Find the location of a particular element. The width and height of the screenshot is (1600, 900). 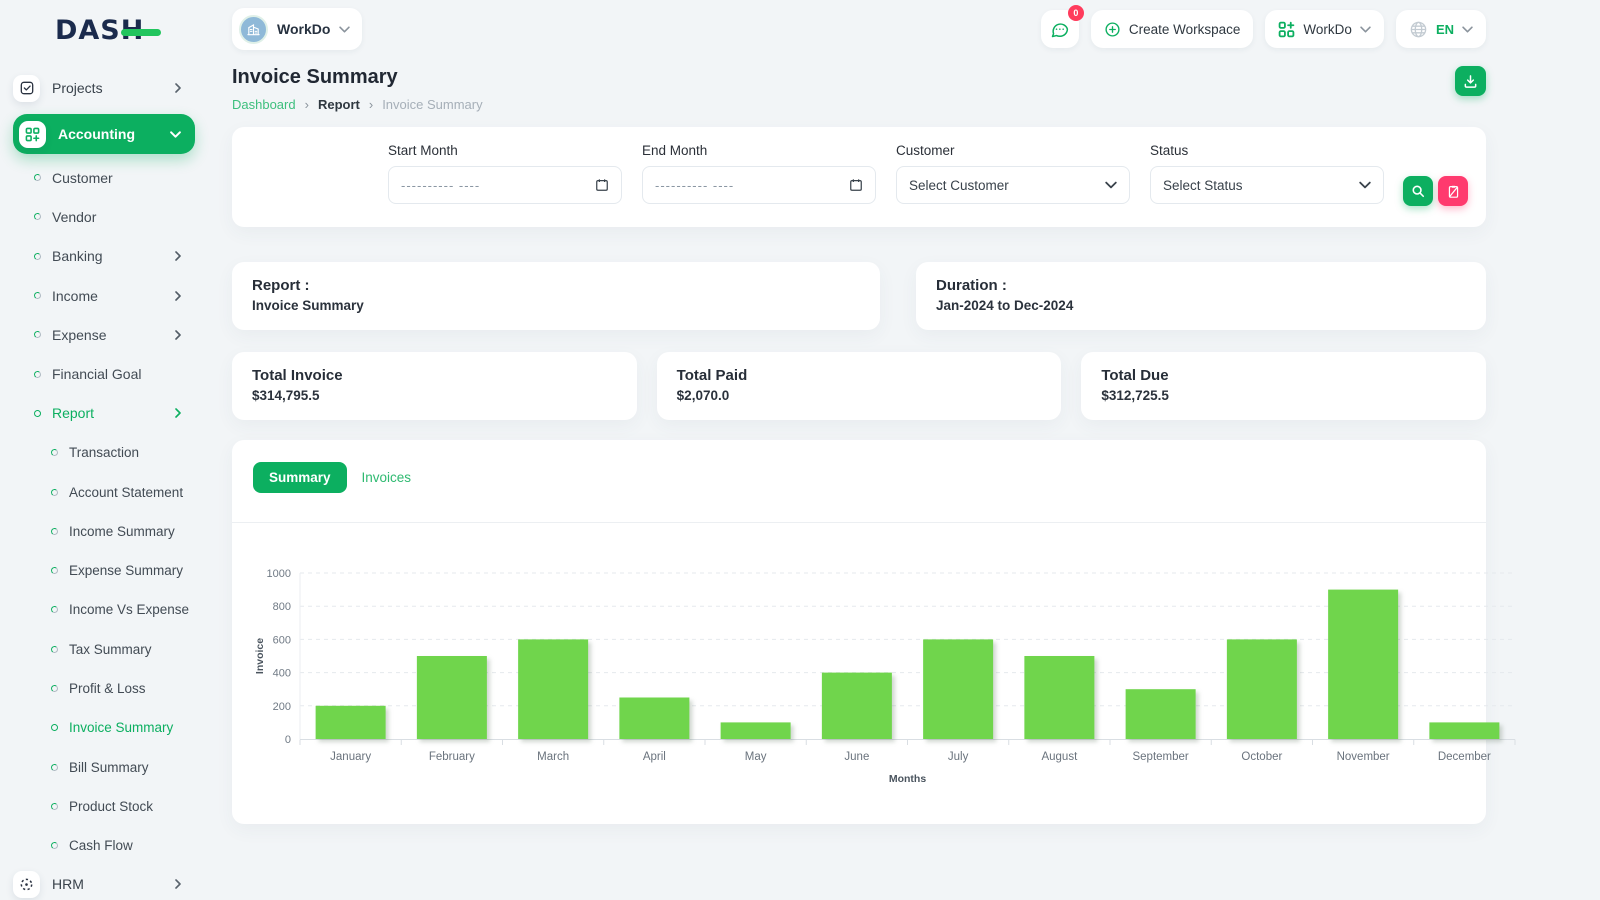

svg-text: 400 is located at coordinates (282, 674).